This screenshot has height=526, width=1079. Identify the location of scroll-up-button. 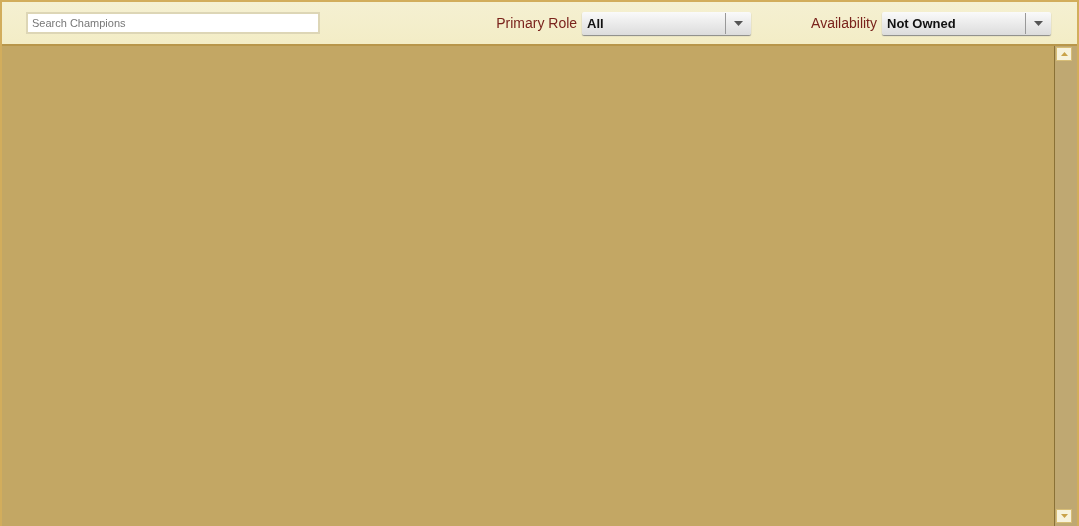
(1064, 54).